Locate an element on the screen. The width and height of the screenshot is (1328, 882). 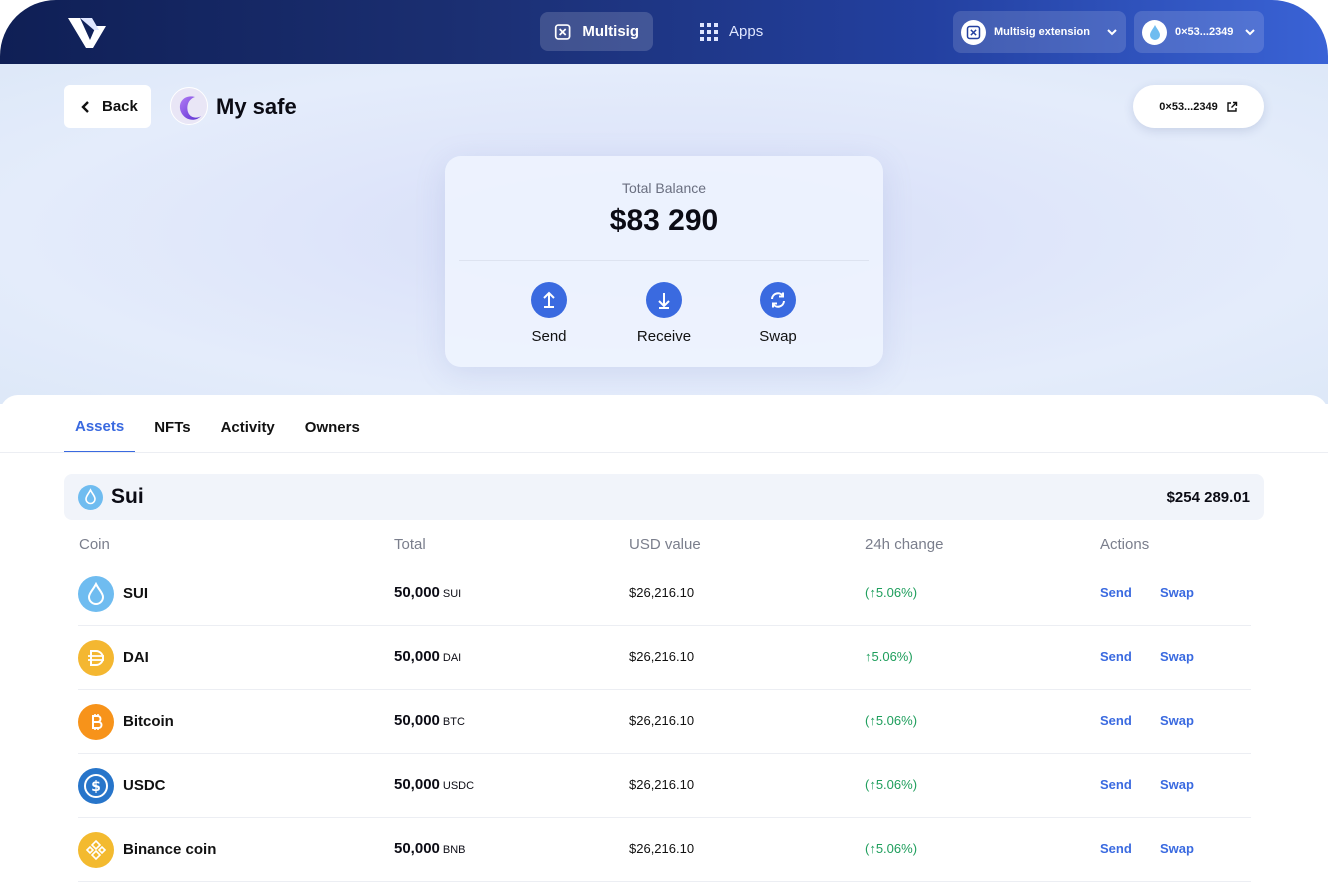
arrow-up-icon is located at coordinates (549, 300).